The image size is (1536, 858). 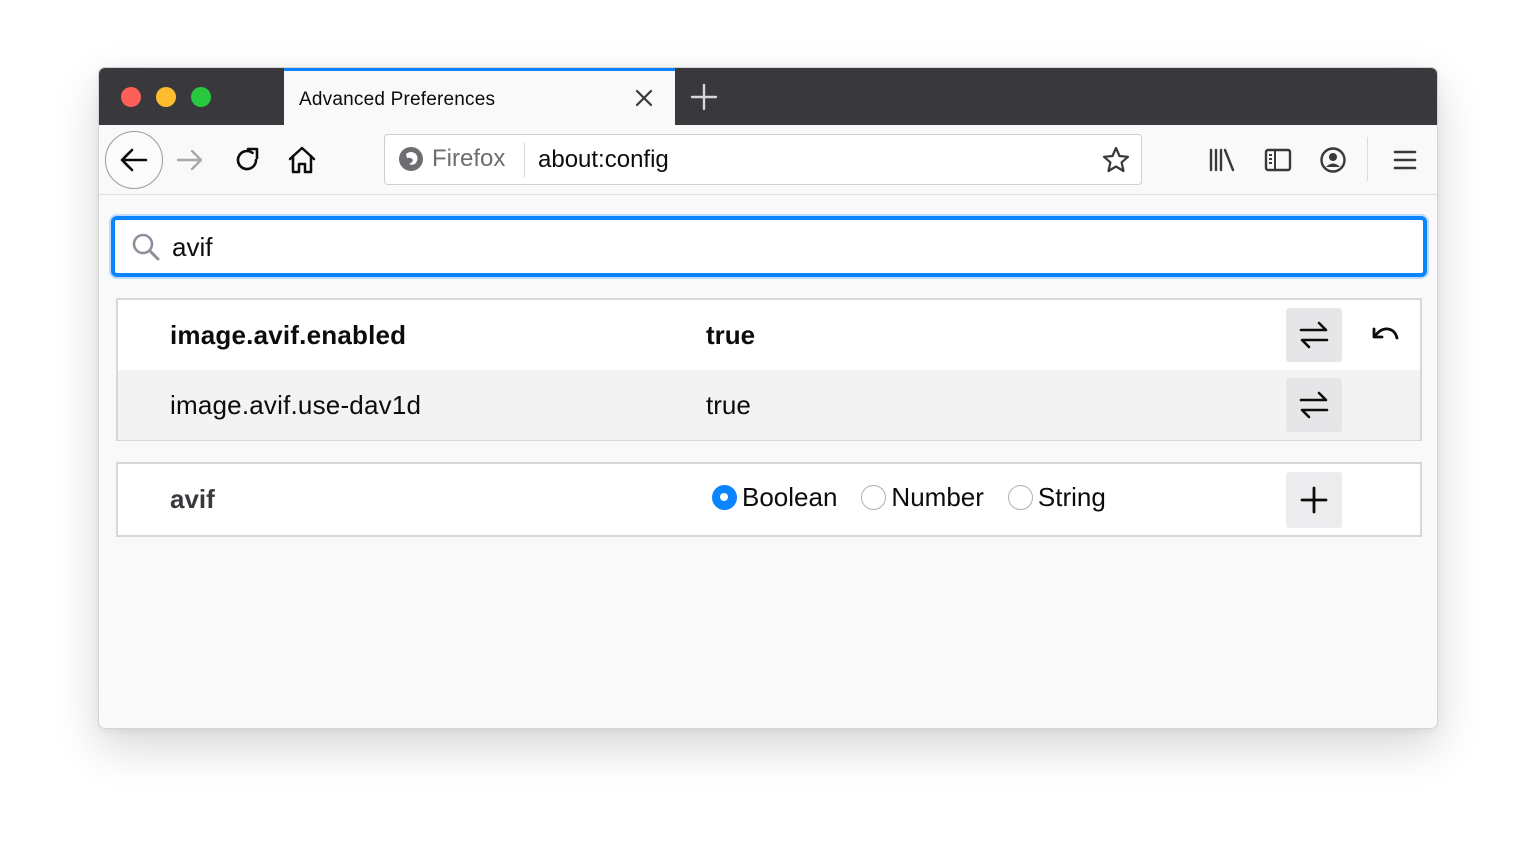 What do you see at coordinates (1367, 159) in the screenshot?
I see `toolbar-divider` at bounding box center [1367, 159].